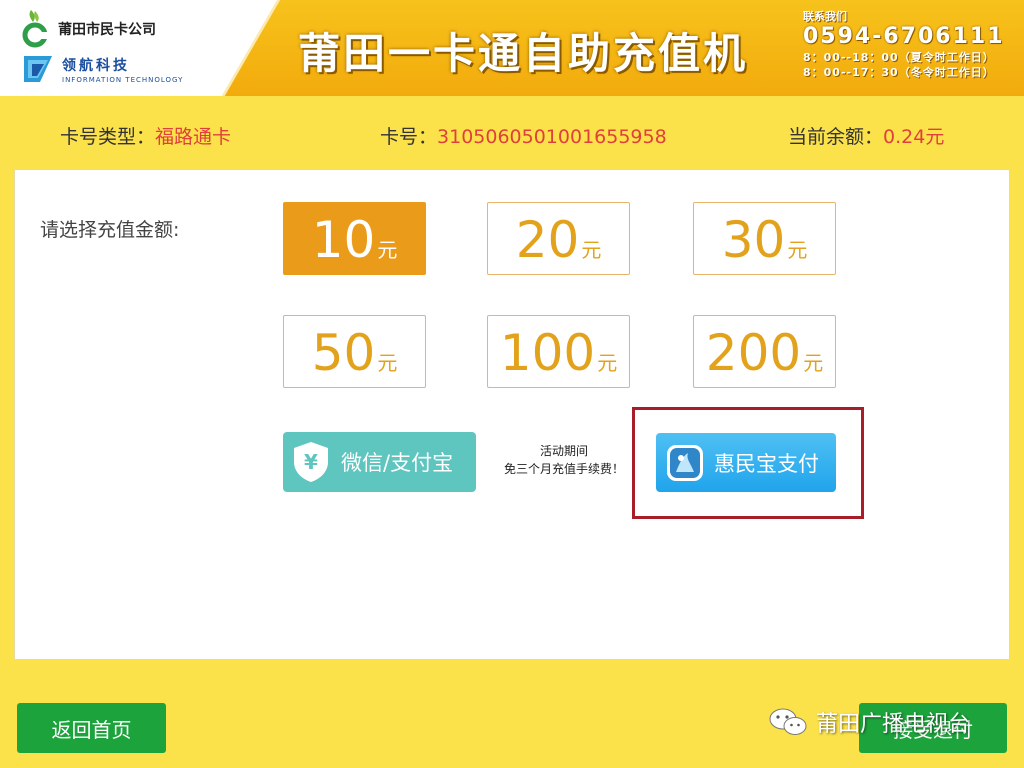  I want to click on company-logo-icon, so click(35, 29).